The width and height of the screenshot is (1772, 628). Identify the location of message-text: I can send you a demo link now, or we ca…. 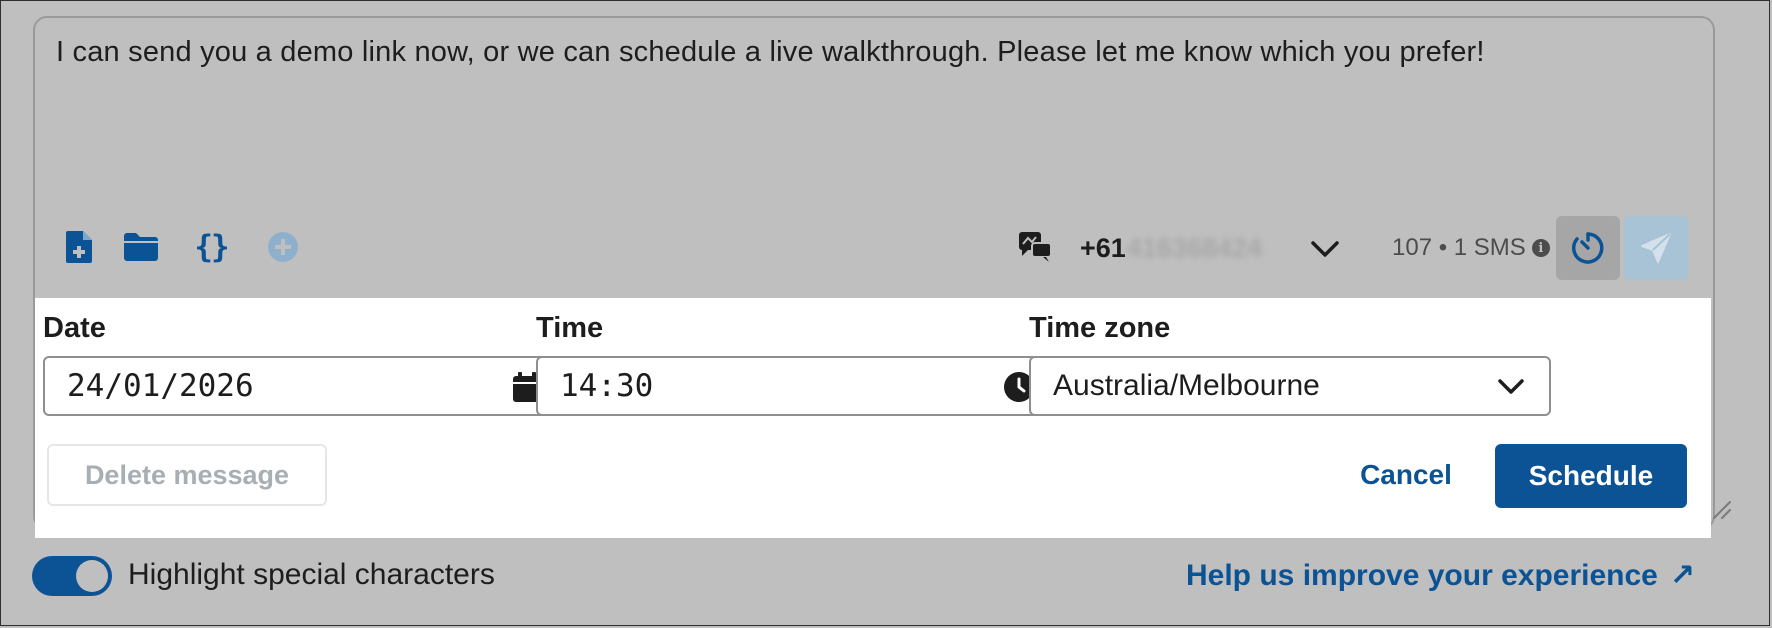
(876, 52).